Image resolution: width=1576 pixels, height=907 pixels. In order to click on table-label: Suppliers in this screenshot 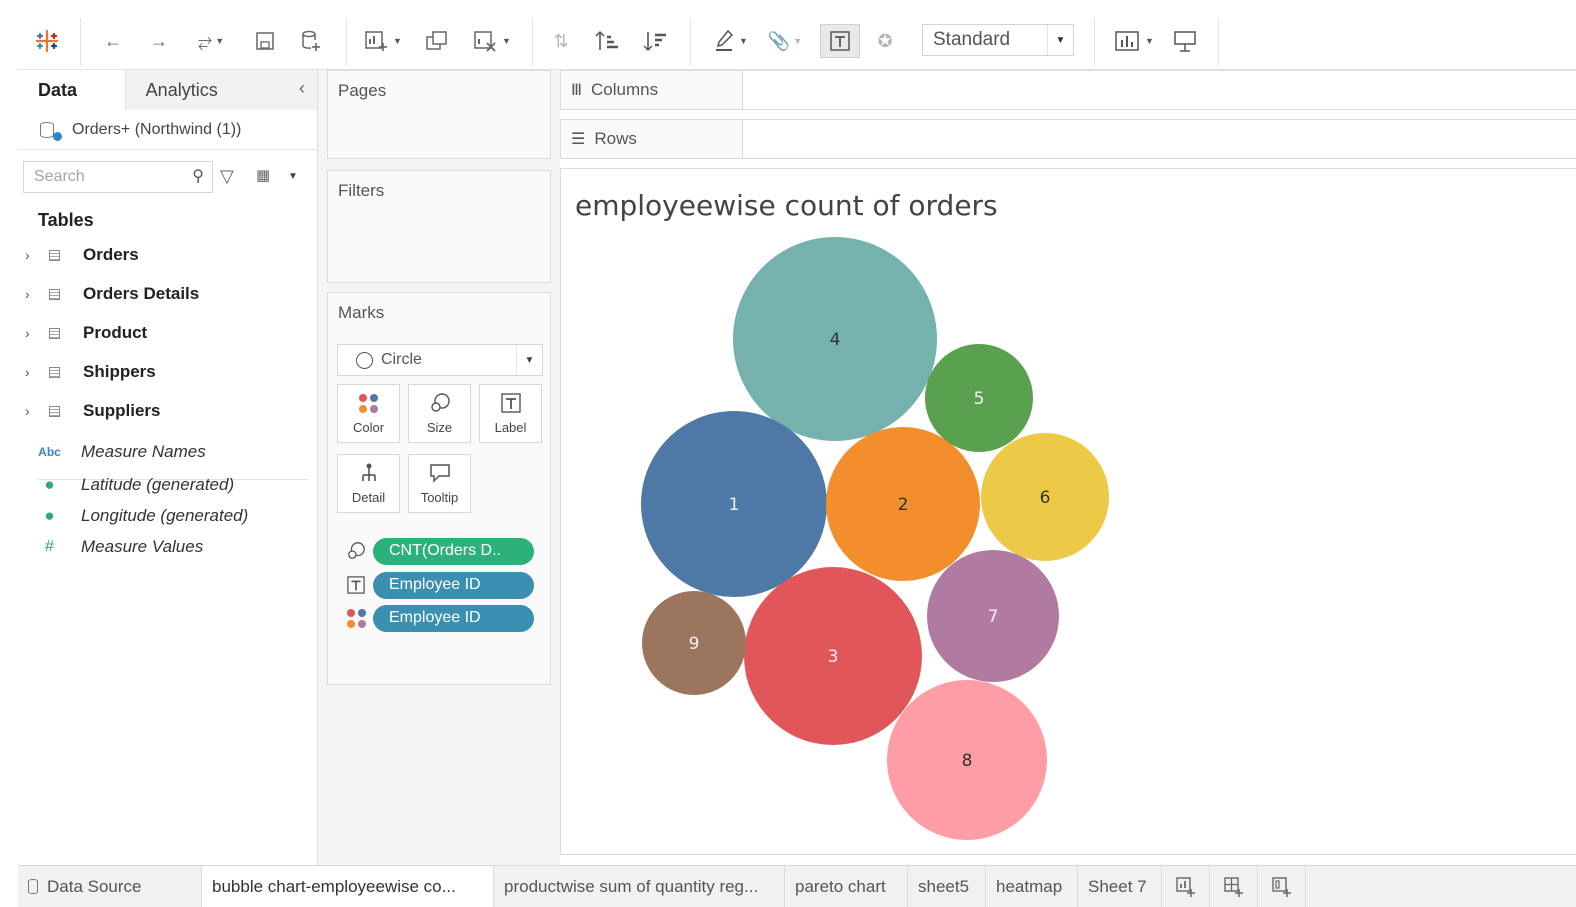, I will do `click(122, 410)`.